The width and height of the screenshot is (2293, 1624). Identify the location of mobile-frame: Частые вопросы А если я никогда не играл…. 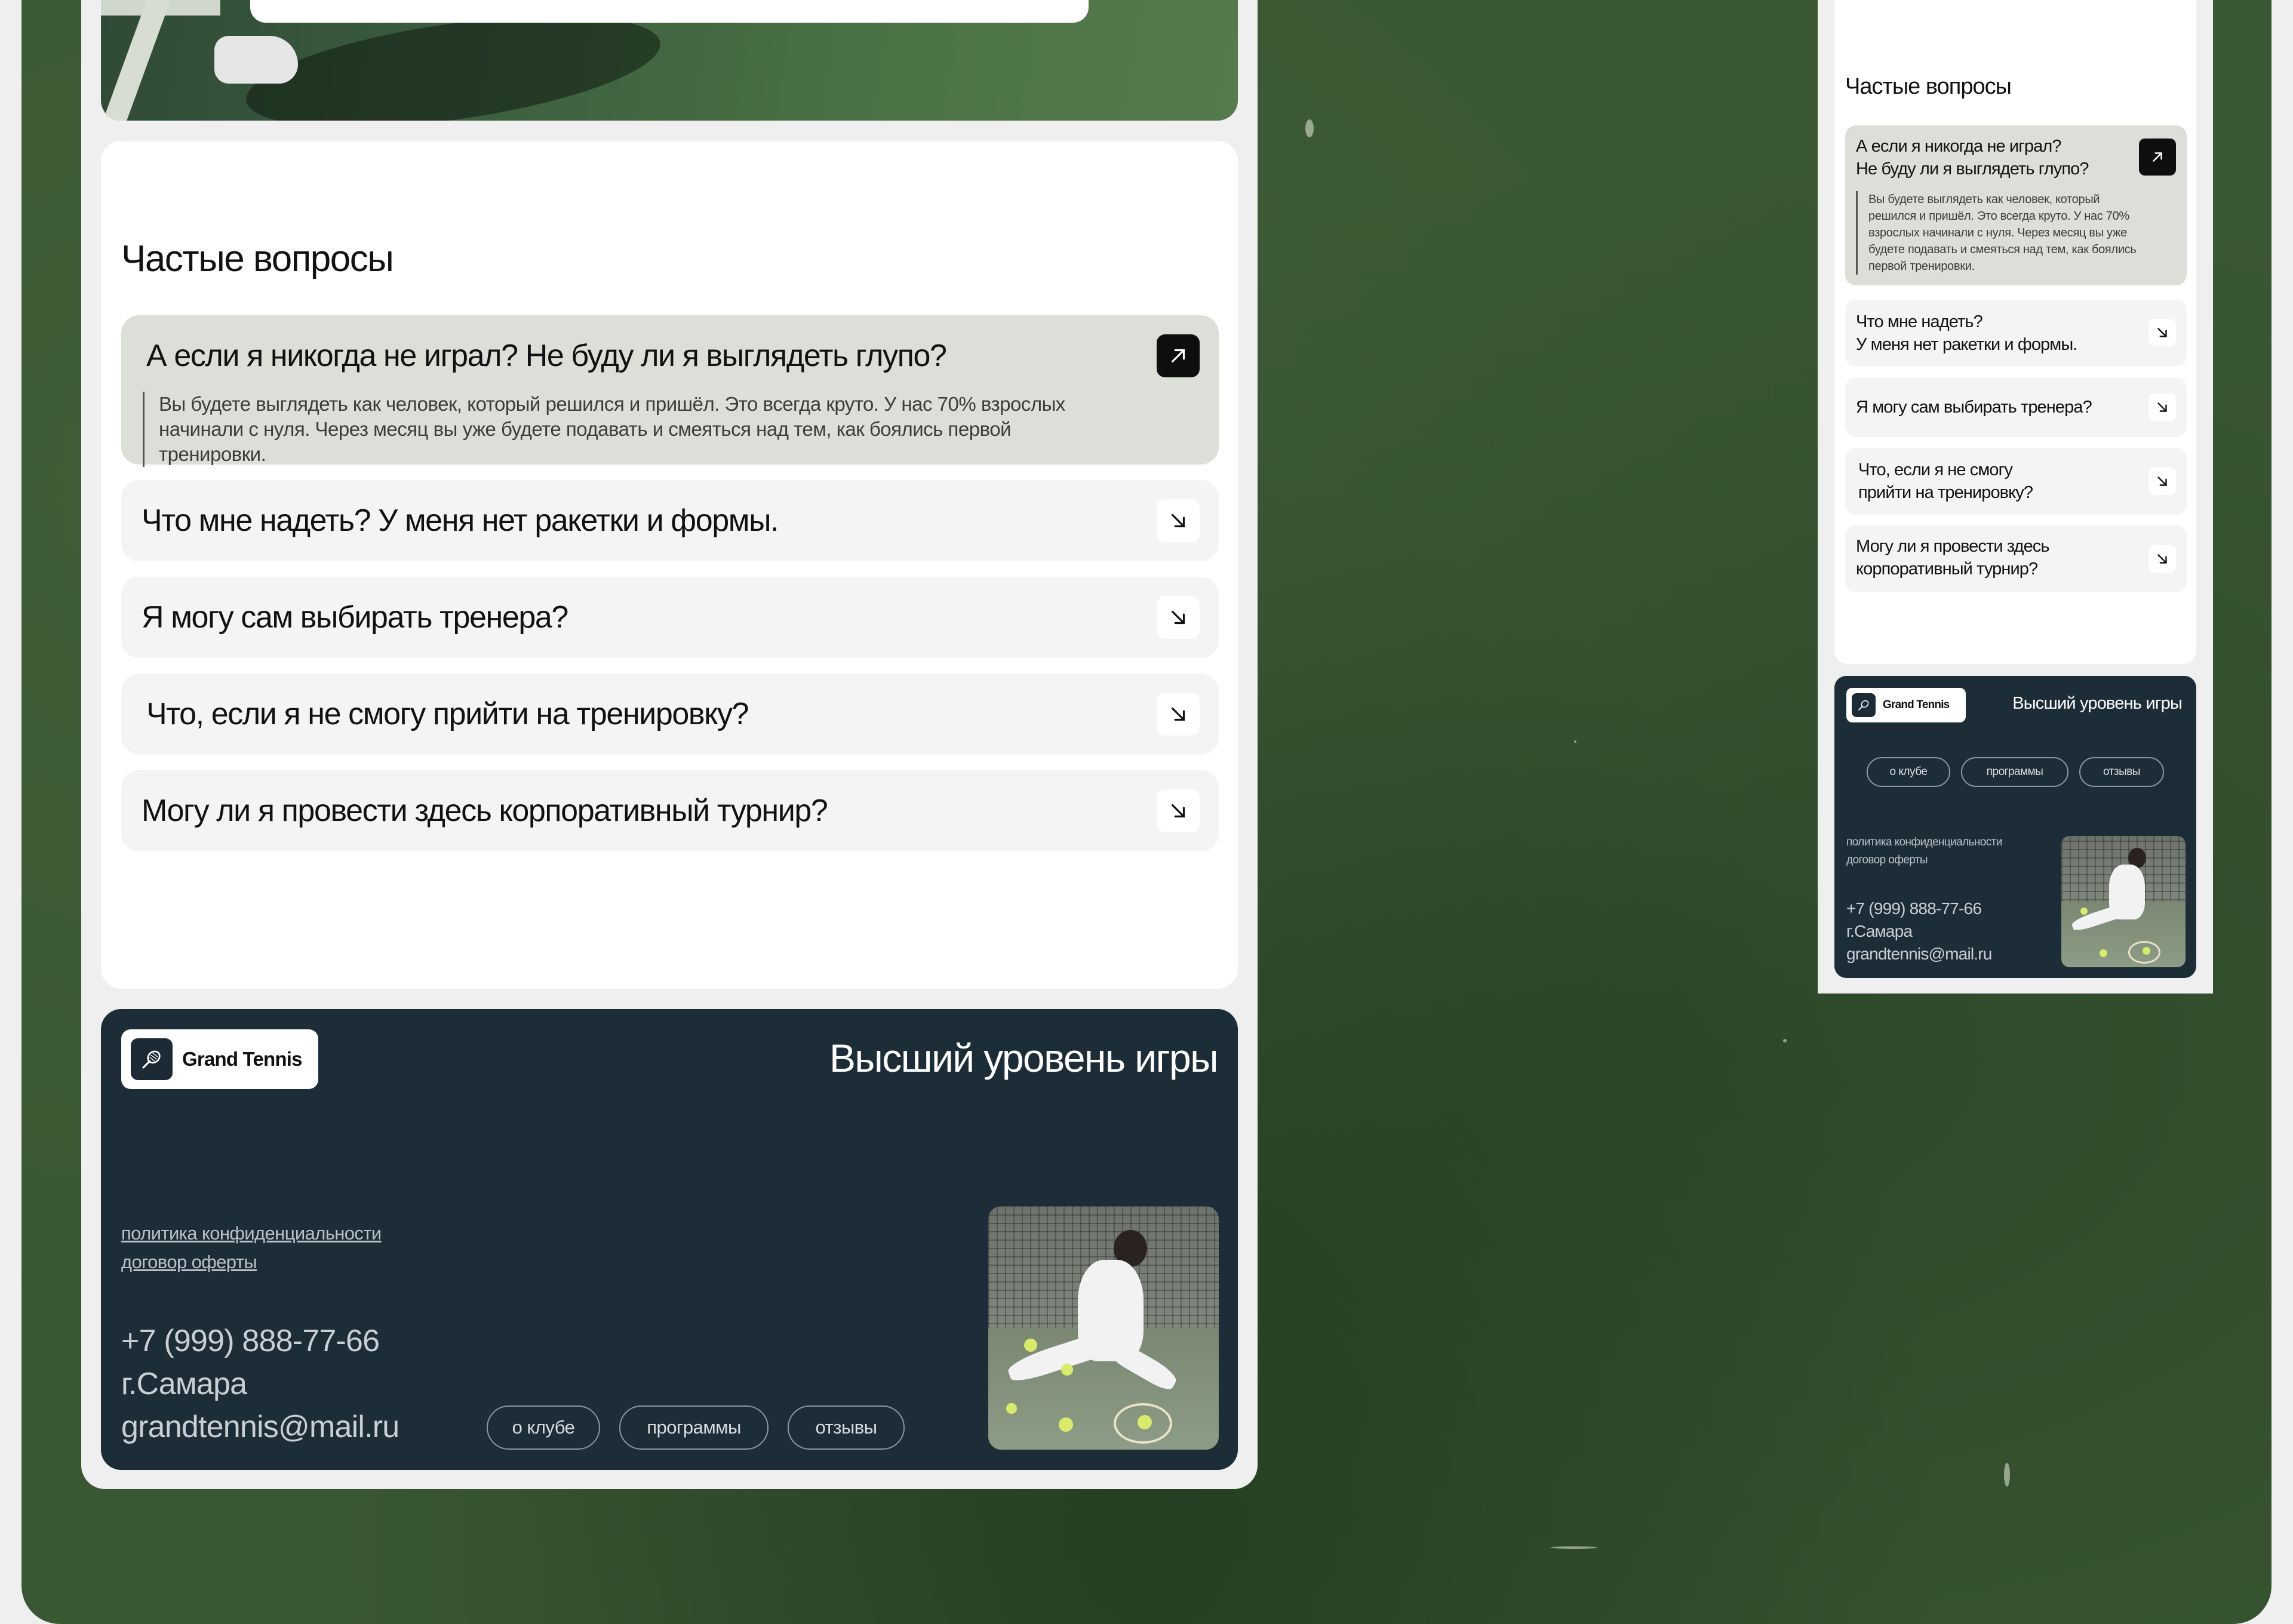
(2016, 497).